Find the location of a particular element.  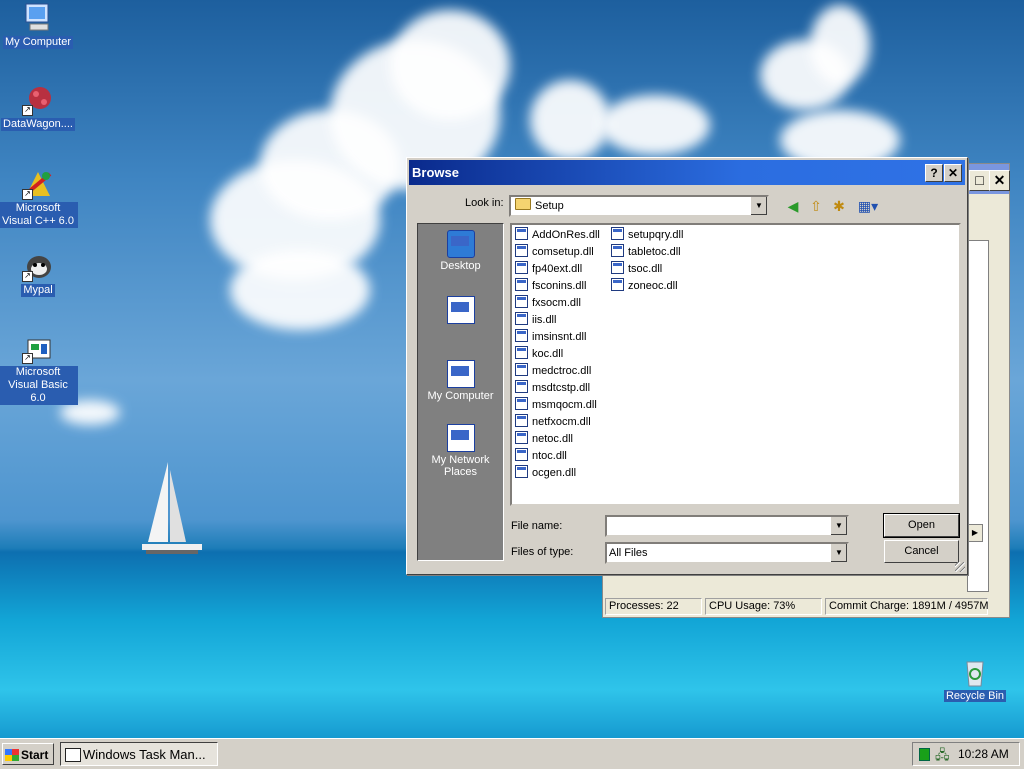

recycle-bin-icon is located at coordinates (975, 672).